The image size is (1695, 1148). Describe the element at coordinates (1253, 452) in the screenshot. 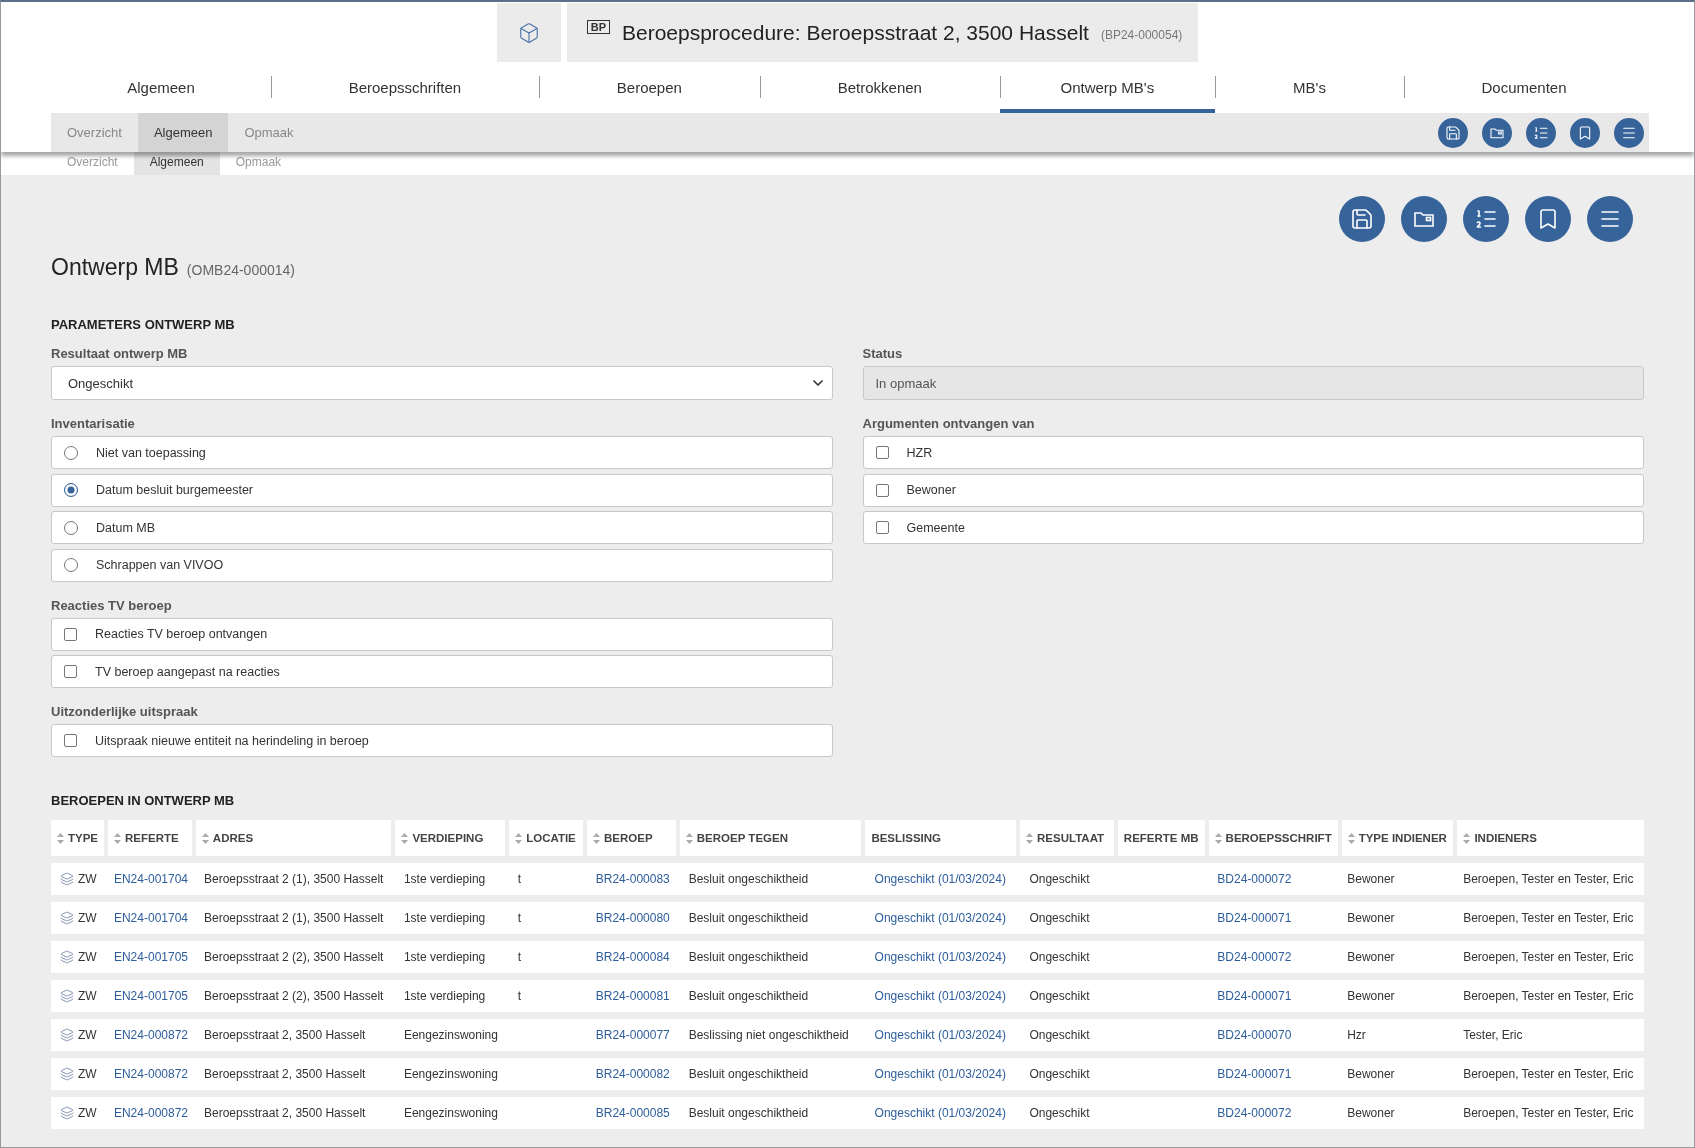

I see `checkbox-option: HZR` at that location.